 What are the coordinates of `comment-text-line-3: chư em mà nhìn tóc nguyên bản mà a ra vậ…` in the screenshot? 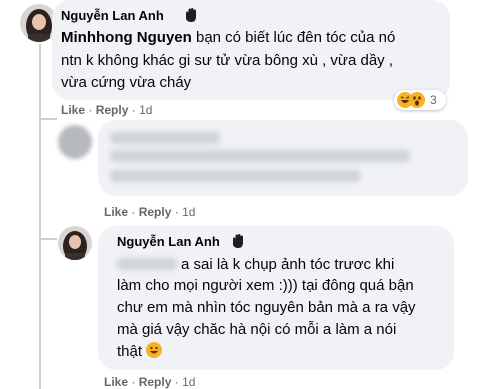 It's located at (266, 307).